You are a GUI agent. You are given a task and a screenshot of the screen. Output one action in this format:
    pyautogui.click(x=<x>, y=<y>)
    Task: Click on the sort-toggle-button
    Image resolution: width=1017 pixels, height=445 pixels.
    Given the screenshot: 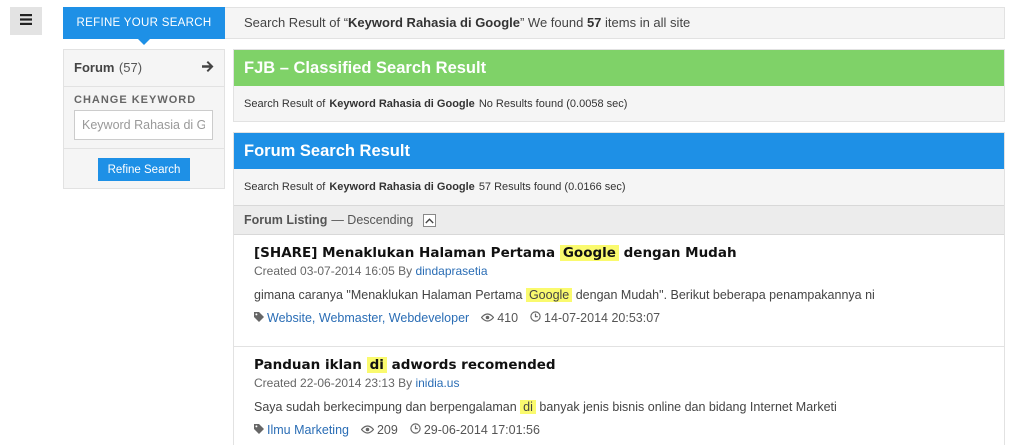 What is the action you would take?
    pyautogui.click(x=430, y=220)
    